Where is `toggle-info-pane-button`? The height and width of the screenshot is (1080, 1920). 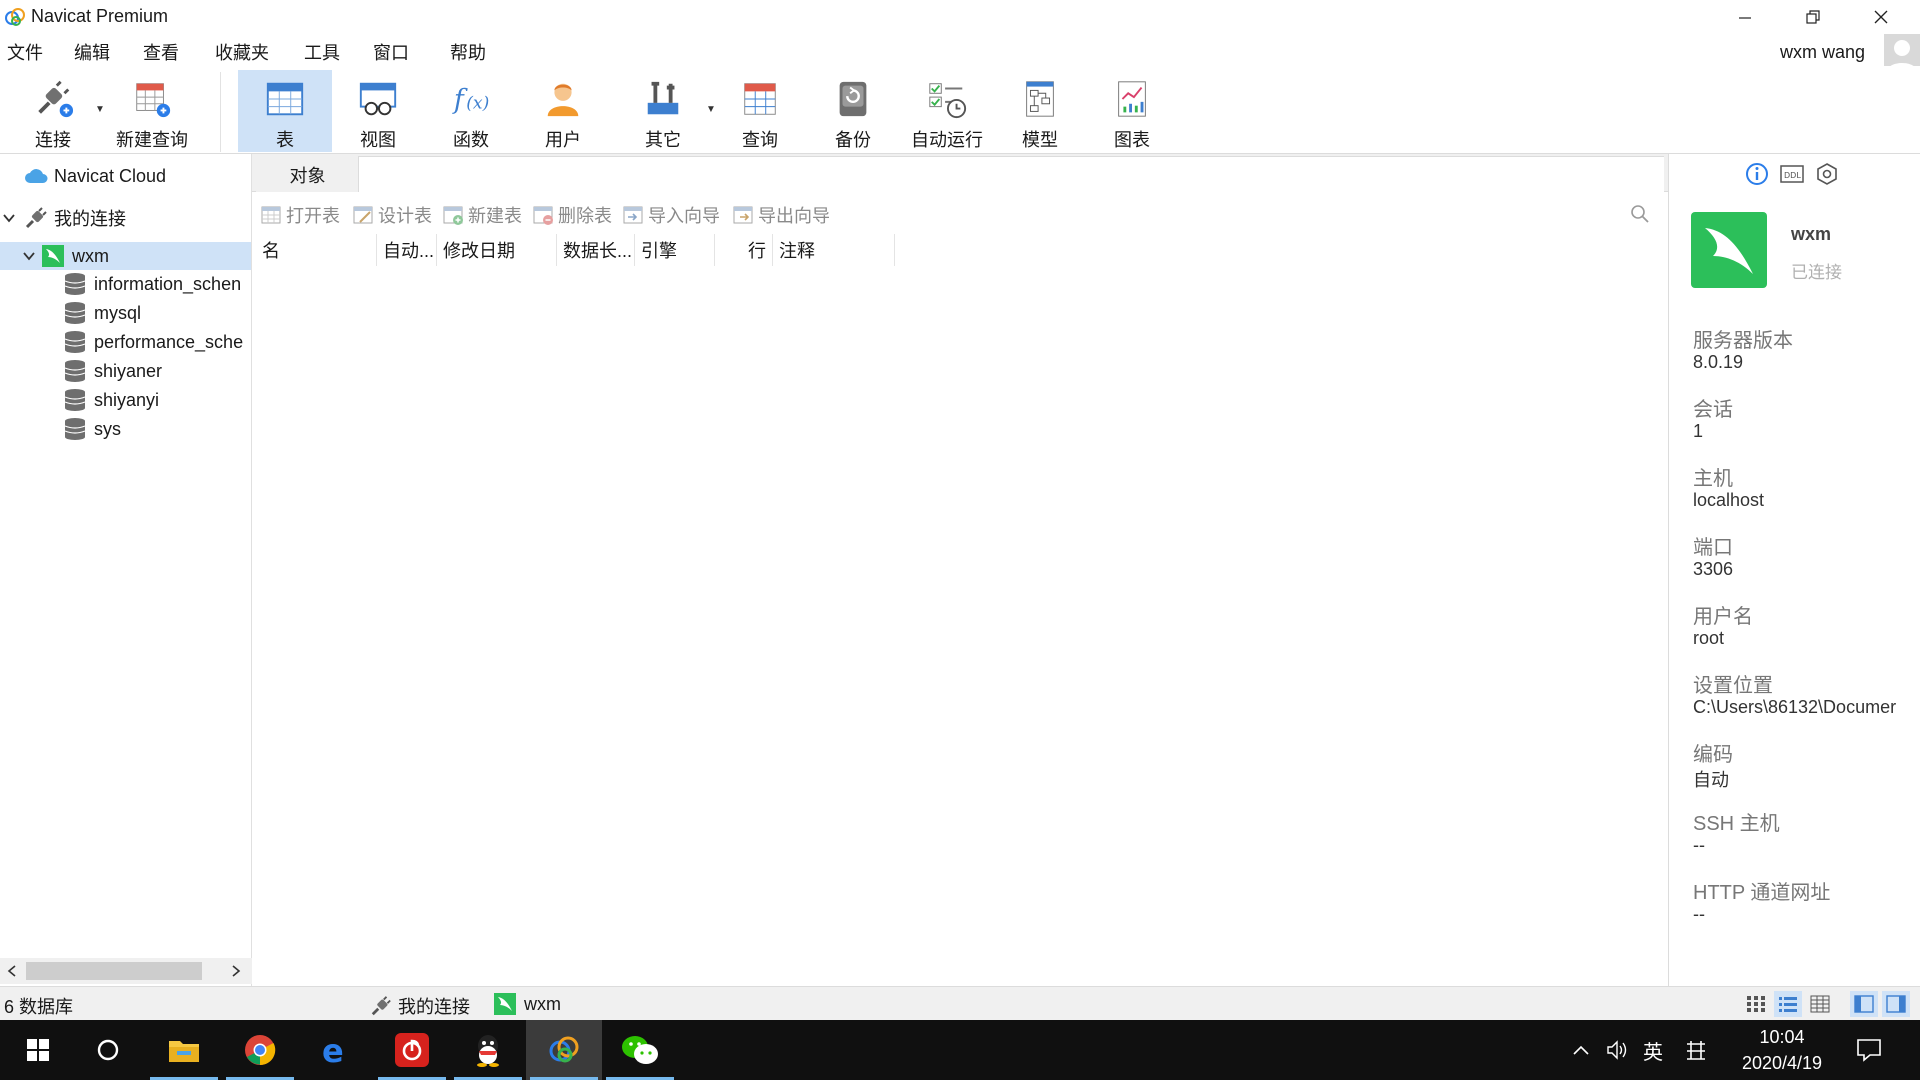 toggle-info-pane-button is located at coordinates (1896, 1004).